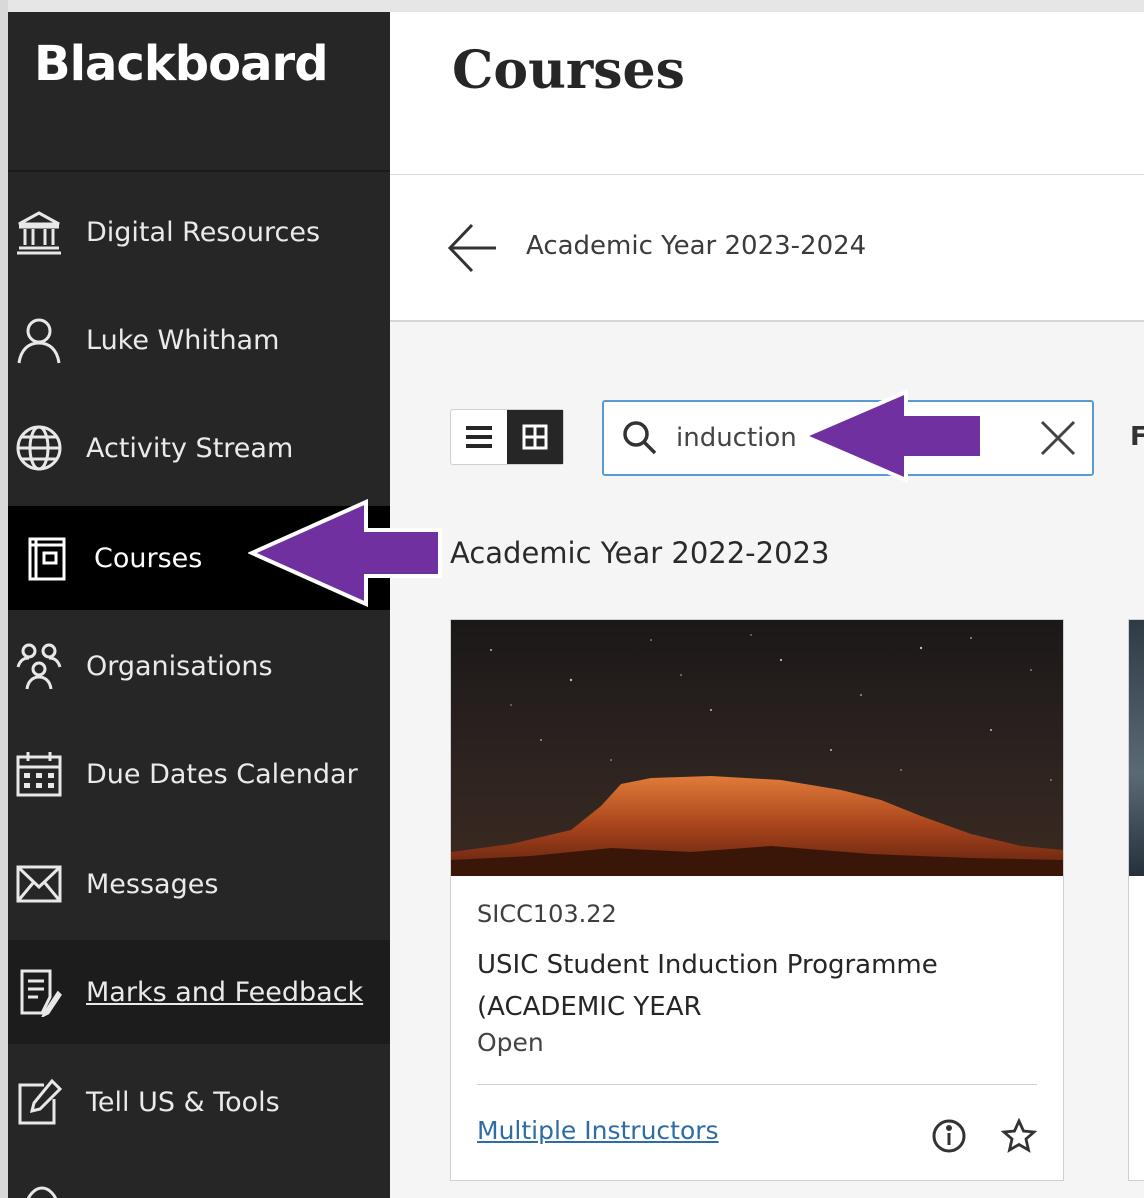 This screenshot has height=1198, width=1144. What do you see at coordinates (225, 992) in the screenshot?
I see `sidebar-item-label: Marks and Feedback` at bounding box center [225, 992].